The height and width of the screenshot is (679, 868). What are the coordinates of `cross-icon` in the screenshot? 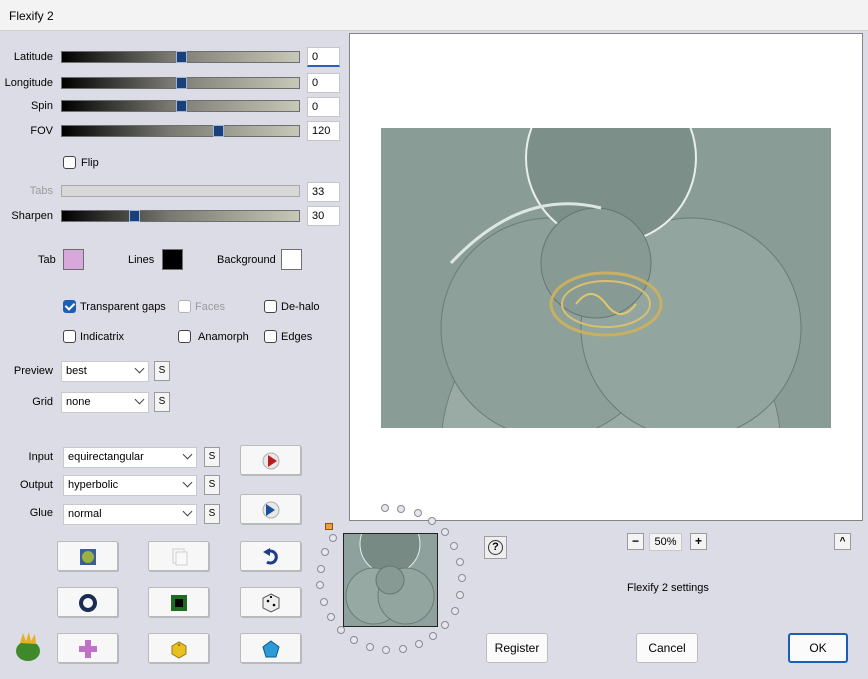 It's located at (88, 649).